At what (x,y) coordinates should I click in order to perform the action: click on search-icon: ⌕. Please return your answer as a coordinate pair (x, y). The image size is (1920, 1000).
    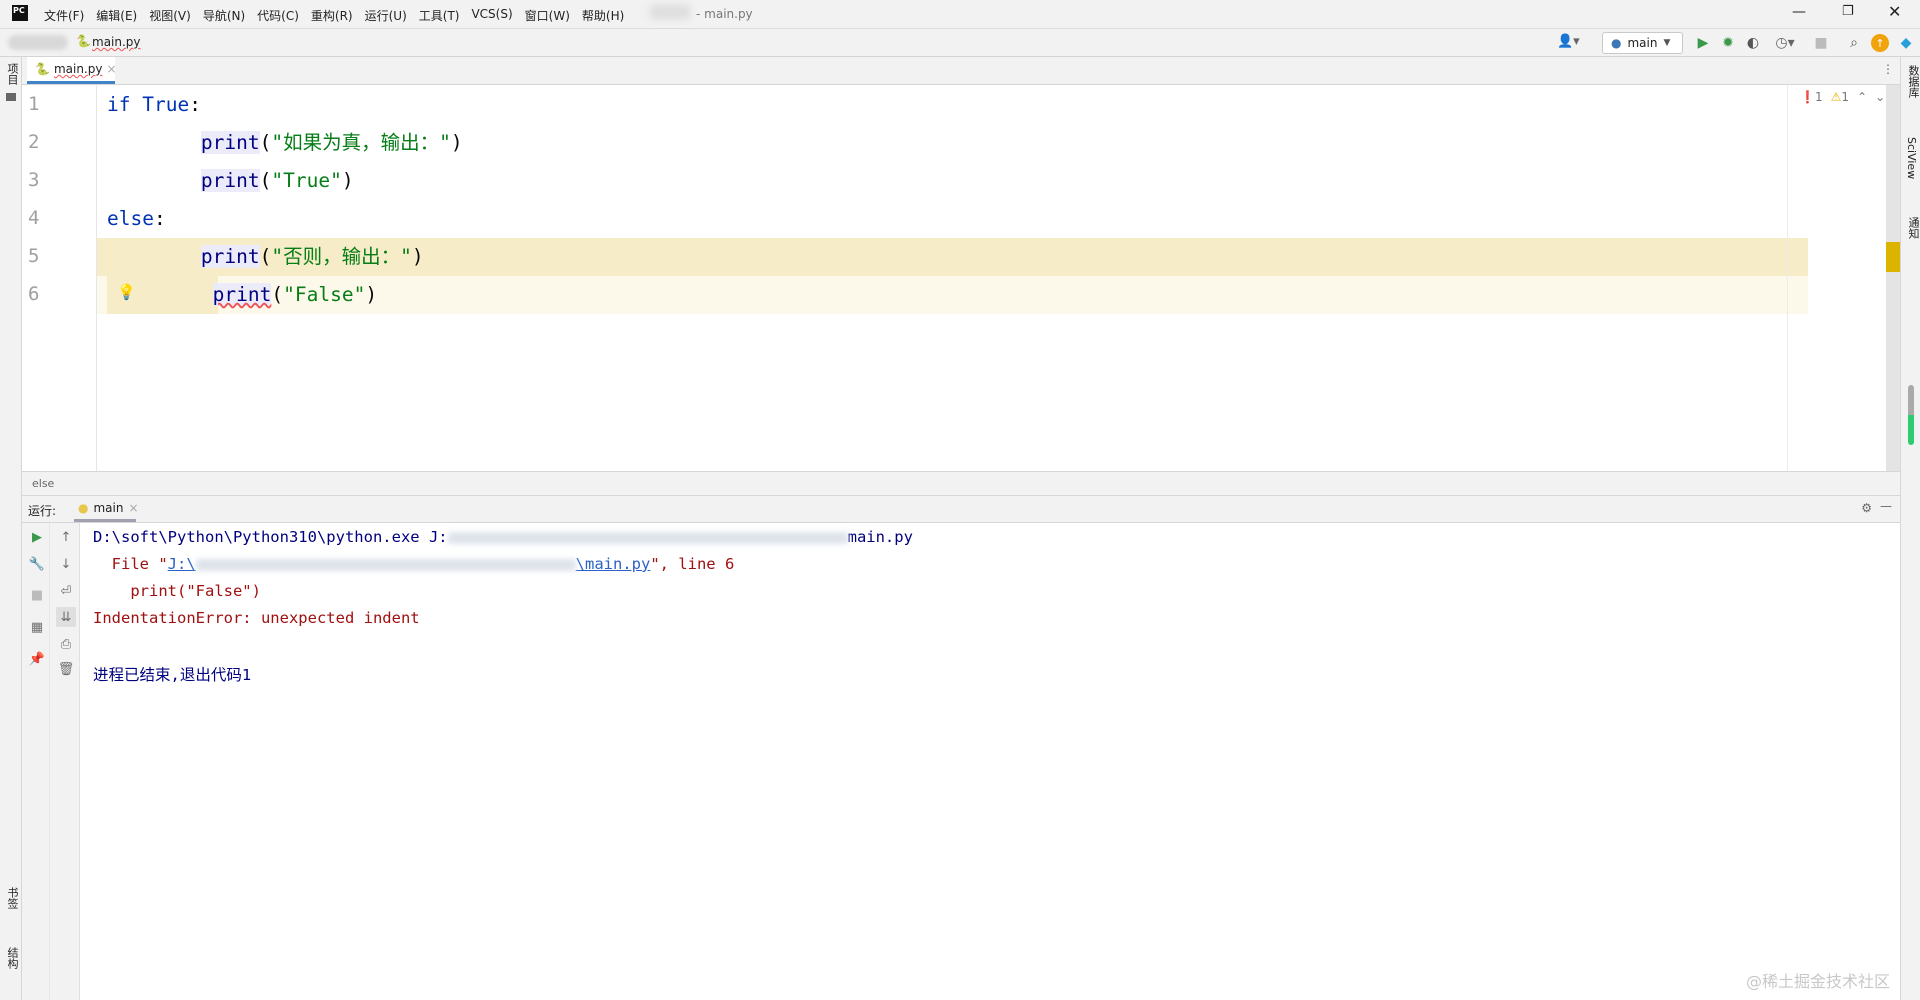
    Looking at the image, I should click on (1854, 43).